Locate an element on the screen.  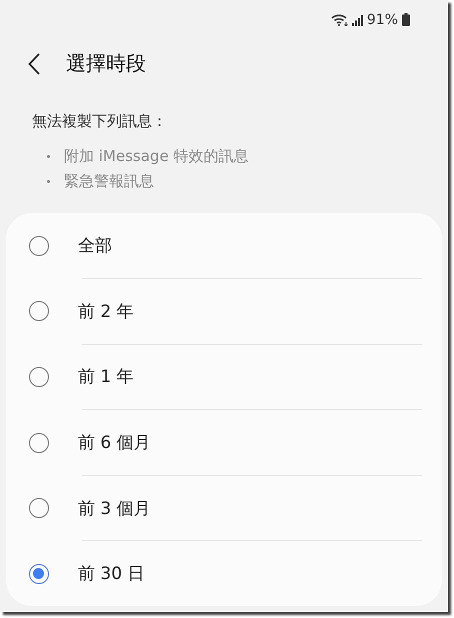
battery-percent: 91% is located at coordinates (382, 20).